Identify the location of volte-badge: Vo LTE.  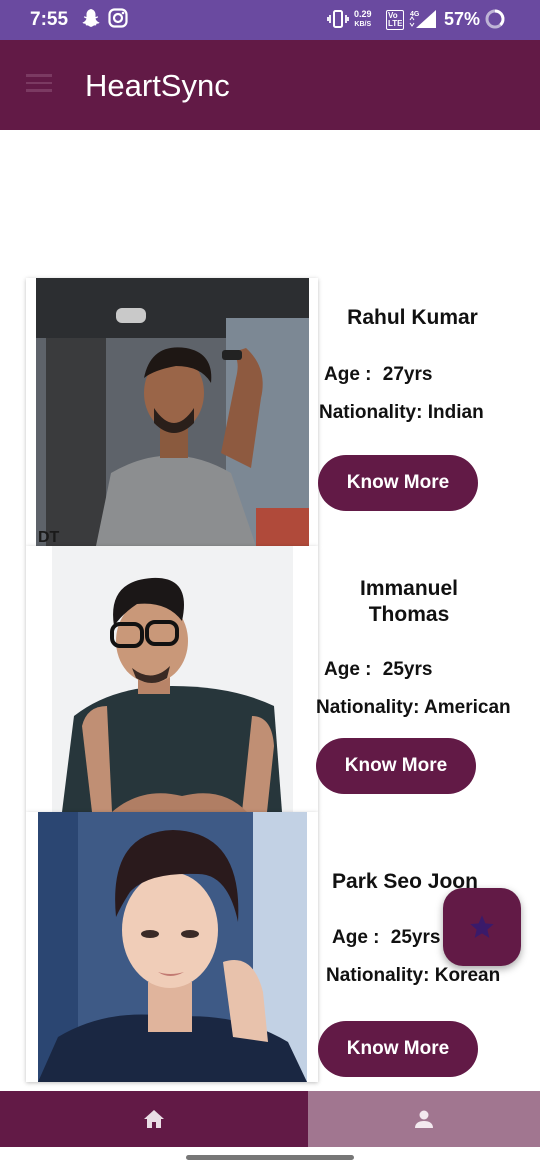
(395, 20).